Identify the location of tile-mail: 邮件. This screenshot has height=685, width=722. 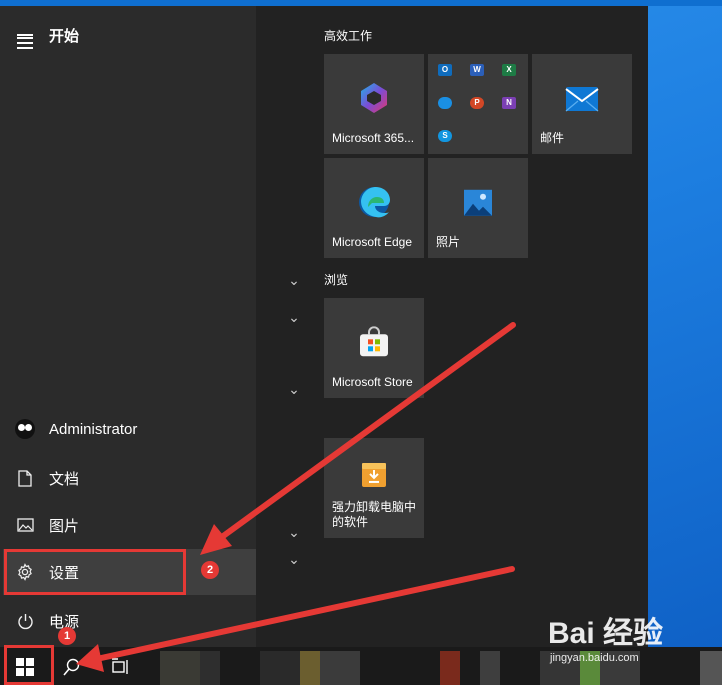
(582, 104).